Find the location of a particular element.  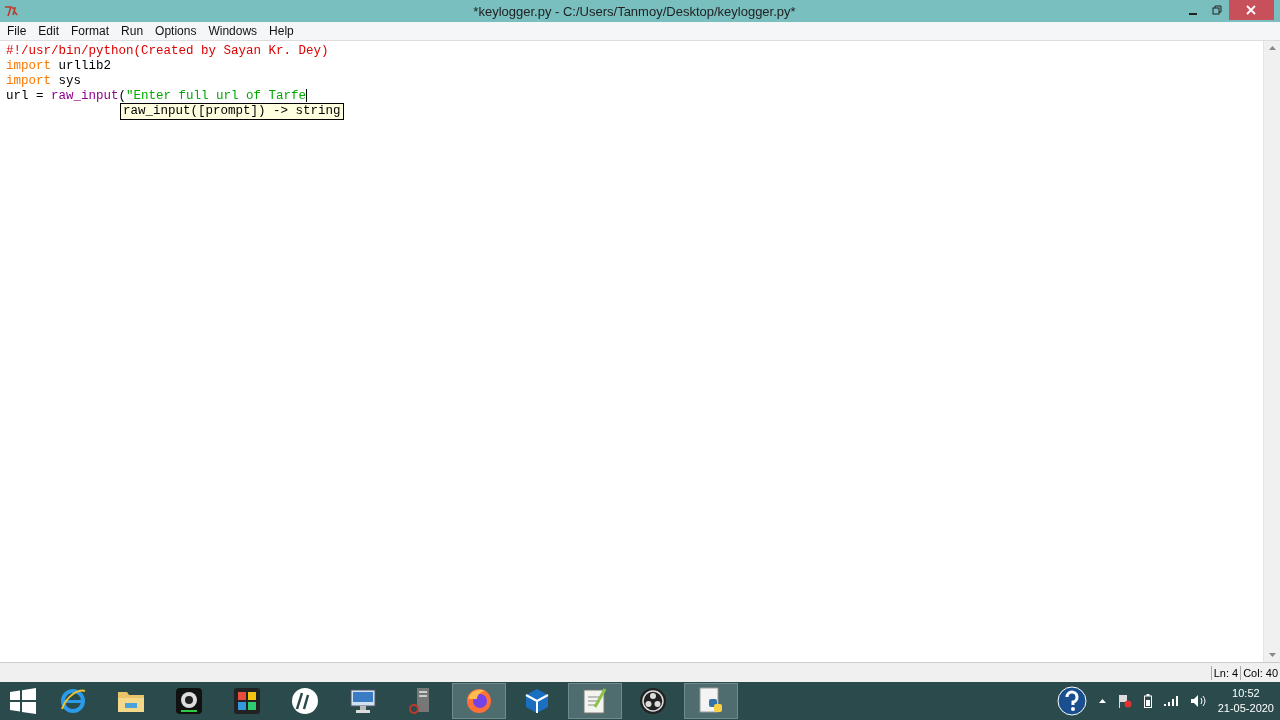

menu-item: Run is located at coordinates (132, 31).